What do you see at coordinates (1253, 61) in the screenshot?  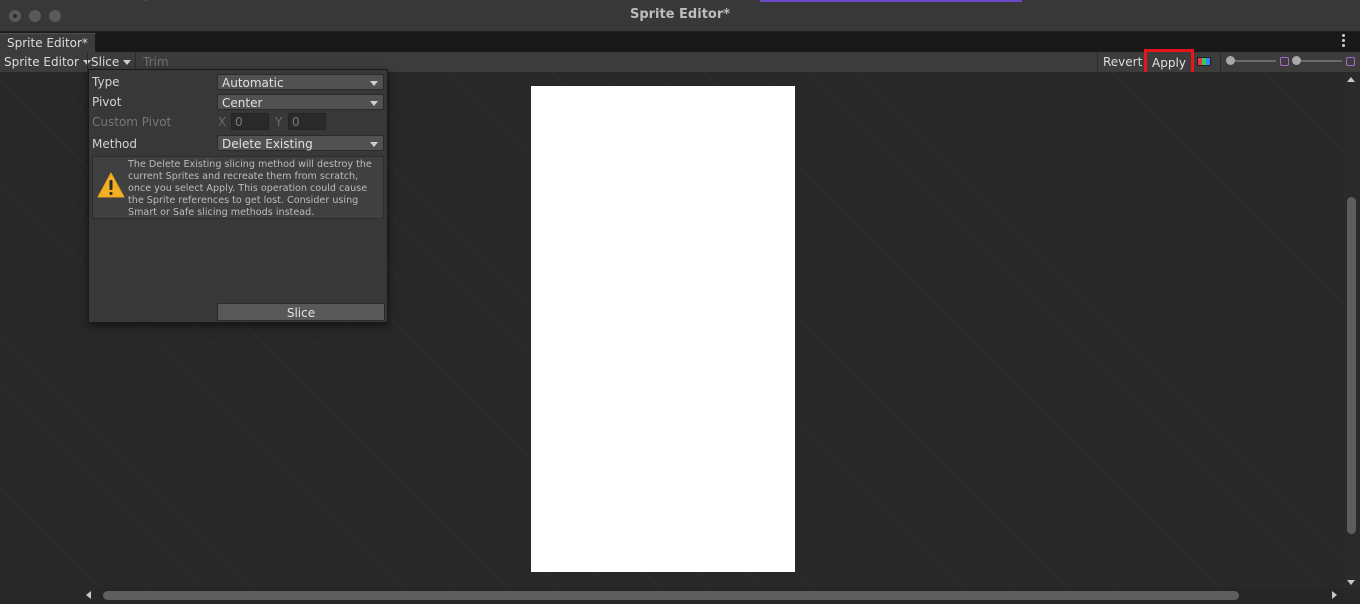 I see `zoom-slider` at bounding box center [1253, 61].